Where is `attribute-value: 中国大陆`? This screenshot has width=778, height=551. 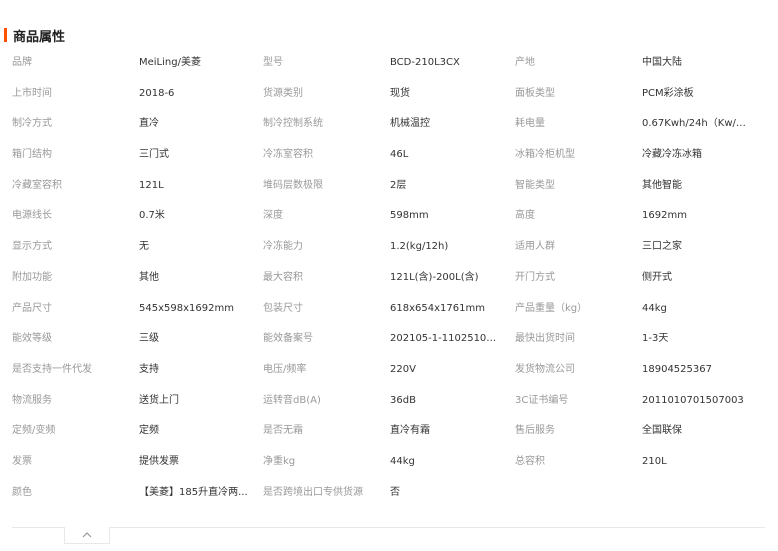
attribute-value: 中国大陆 is located at coordinates (662, 62).